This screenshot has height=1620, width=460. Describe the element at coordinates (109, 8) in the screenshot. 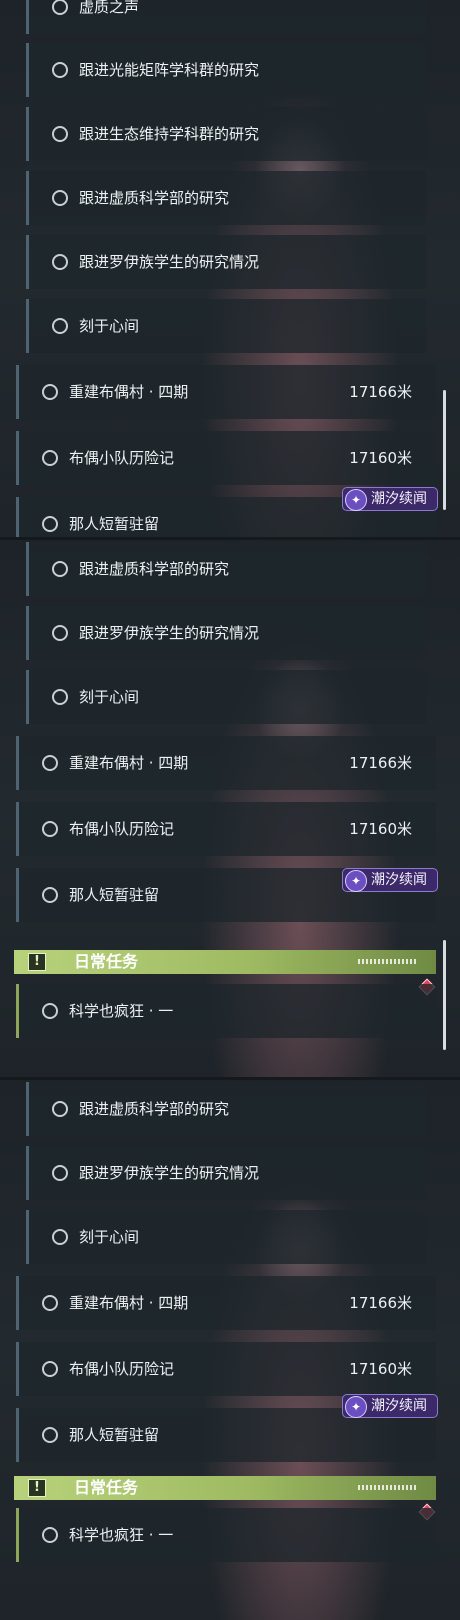

I see `quest-label: 虚质之声` at that location.